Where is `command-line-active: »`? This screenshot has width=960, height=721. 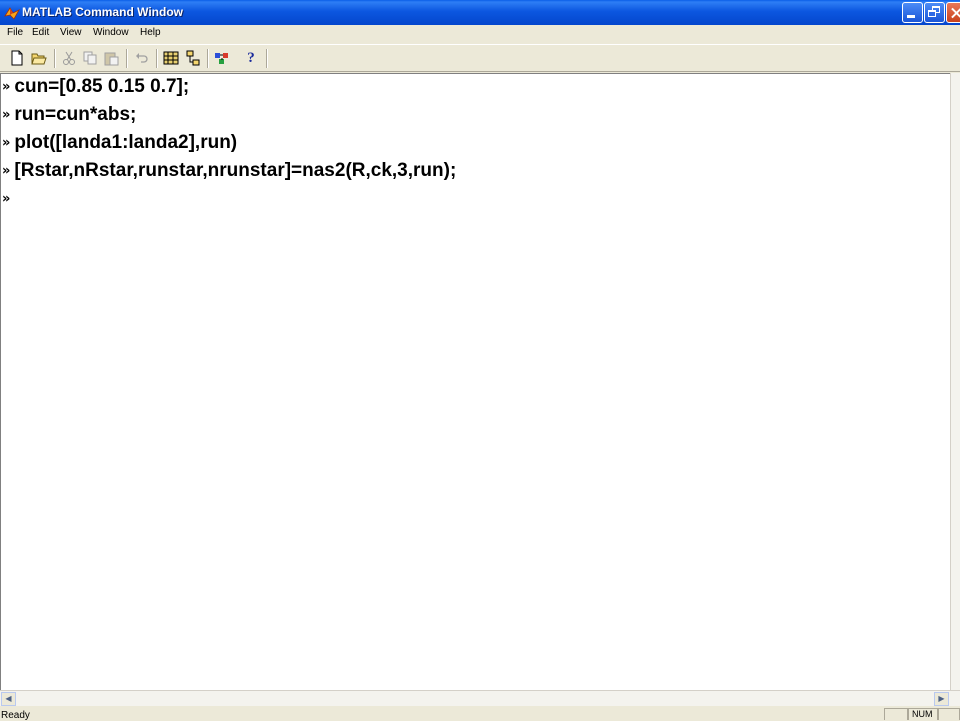 command-line-active: » is located at coordinates (8, 202).